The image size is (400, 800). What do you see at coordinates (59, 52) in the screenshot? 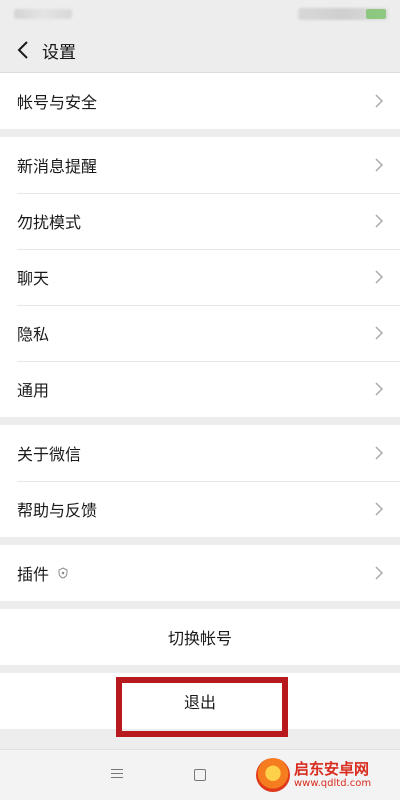
I see `page-title: 设置` at bounding box center [59, 52].